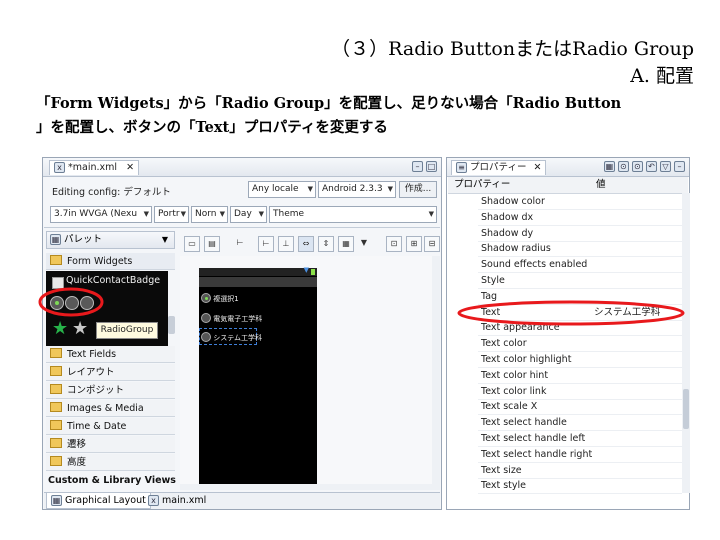 The height and width of the screenshot is (540, 720). I want to click on palette-category-composite: コンポジット, so click(110, 390).